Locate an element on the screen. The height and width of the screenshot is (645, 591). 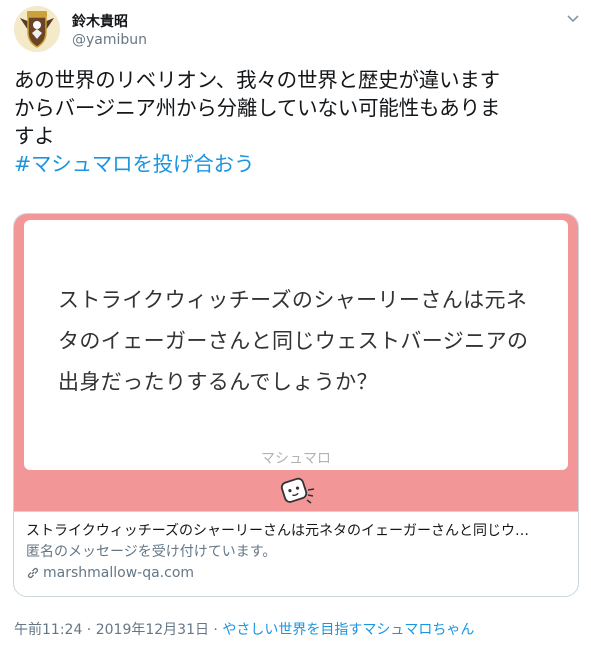
link-icon is located at coordinates (33, 573).